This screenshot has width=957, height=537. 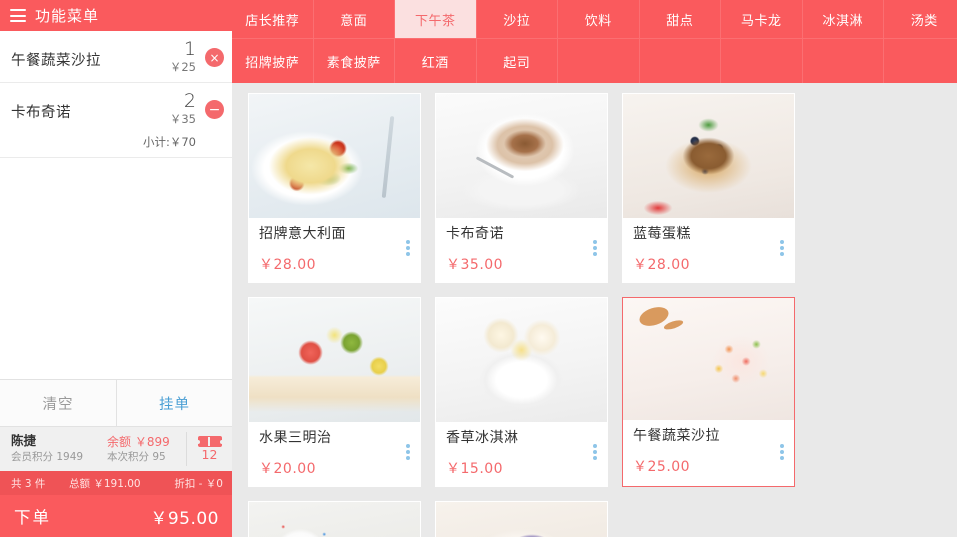 I want to click on product-card-body: 香草冰淇淋 ￥15.00, so click(x=521, y=454).